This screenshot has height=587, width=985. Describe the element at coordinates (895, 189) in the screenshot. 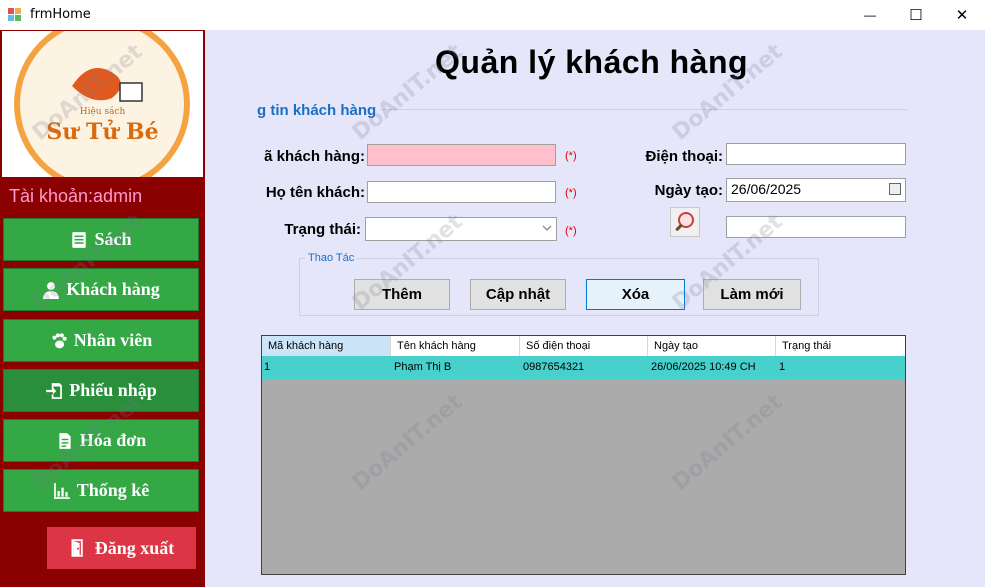

I see `calendar-icon` at that location.